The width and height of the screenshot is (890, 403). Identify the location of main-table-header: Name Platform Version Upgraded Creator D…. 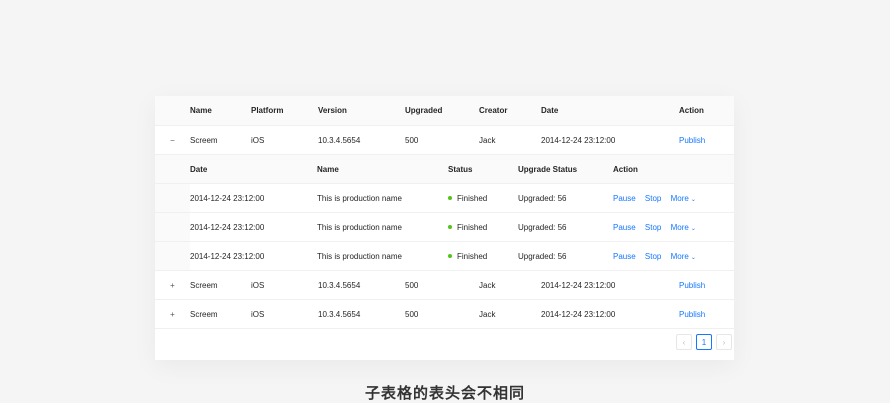
(444, 111).